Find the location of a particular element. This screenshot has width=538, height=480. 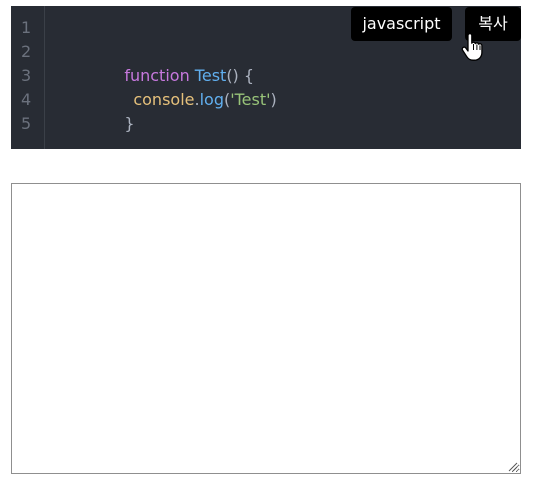

copy-button: 복사 is located at coordinates (493, 24).